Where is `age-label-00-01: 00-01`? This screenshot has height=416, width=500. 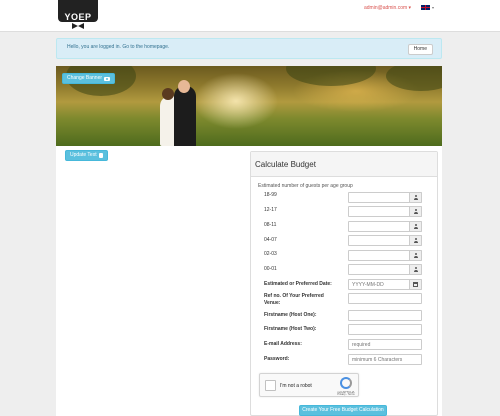 age-label-00-01: 00-01 is located at coordinates (270, 269).